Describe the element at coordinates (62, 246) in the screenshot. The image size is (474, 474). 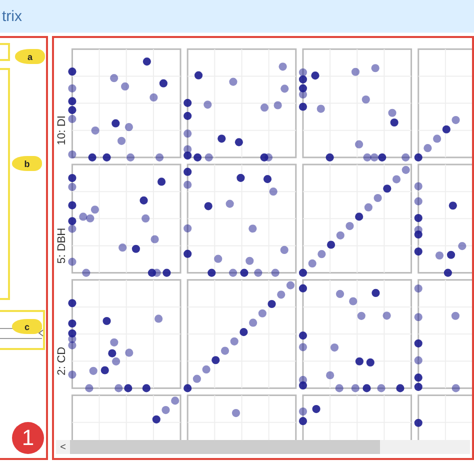
I see `axis-label: 5: DBH` at that location.